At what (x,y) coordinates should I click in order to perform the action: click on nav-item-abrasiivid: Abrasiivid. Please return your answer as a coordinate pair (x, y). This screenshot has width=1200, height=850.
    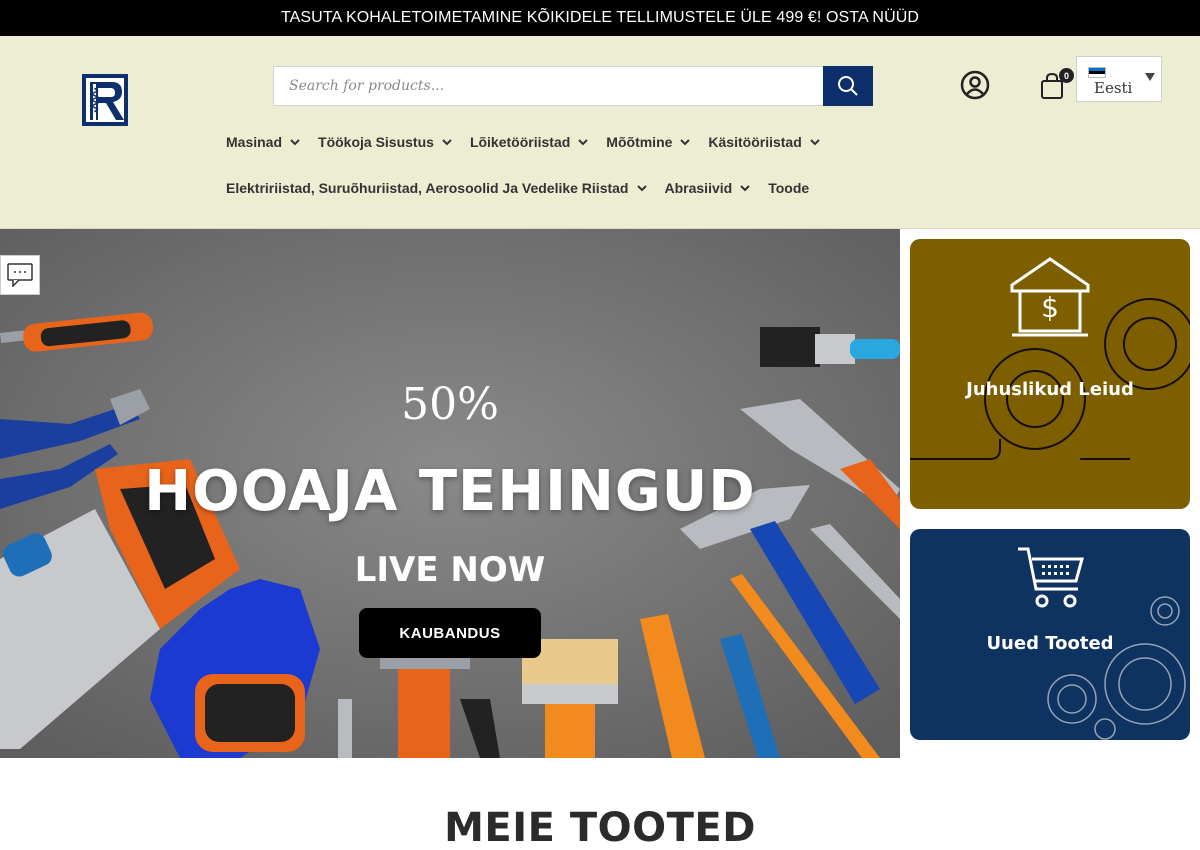
    Looking at the image, I should click on (708, 188).